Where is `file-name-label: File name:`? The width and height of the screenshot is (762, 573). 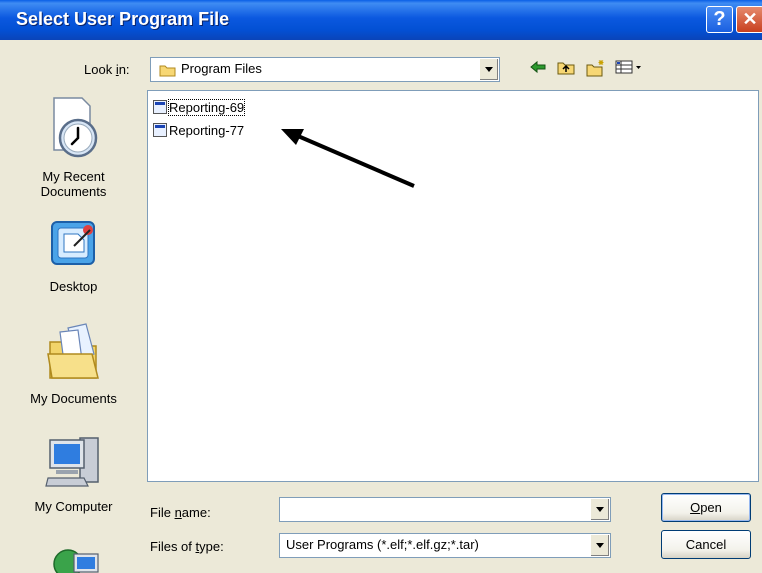 file-name-label: File name: is located at coordinates (180, 512).